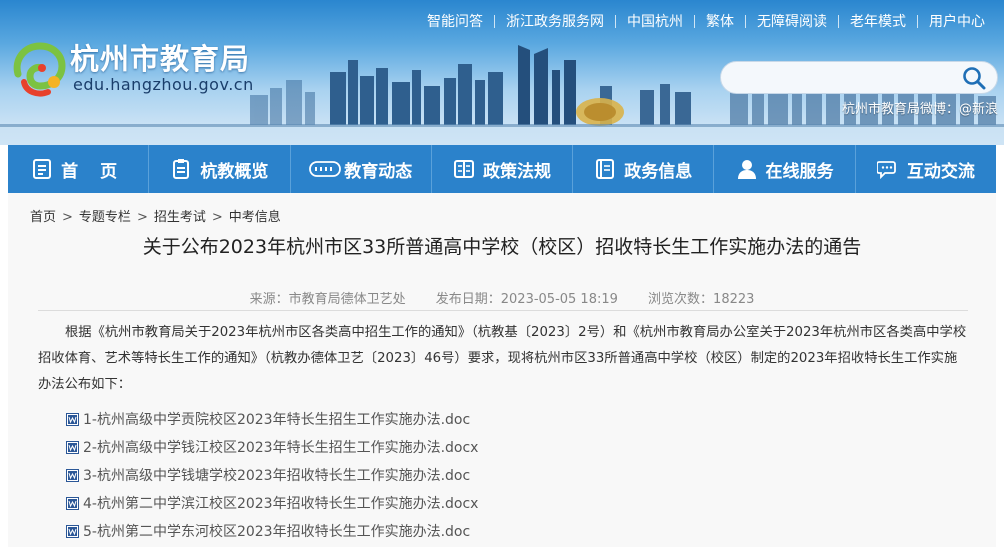 This screenshot has width=1004, height=547. Describe the element at coordinates (720, 21) in the screenshot. I see `top-link-traditional-chinese: 繁体` at that location.